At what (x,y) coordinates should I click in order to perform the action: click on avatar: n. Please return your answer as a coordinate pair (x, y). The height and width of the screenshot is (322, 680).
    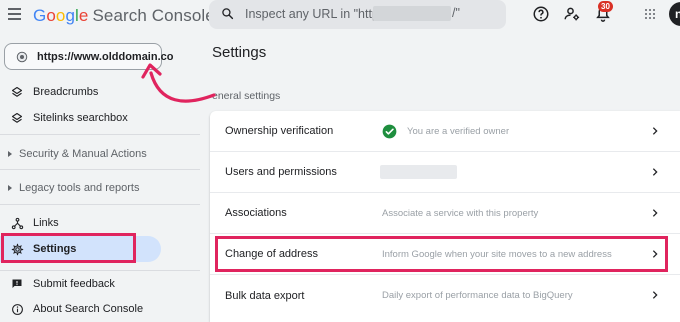
    Looking at the image, I should click on (674, 14).